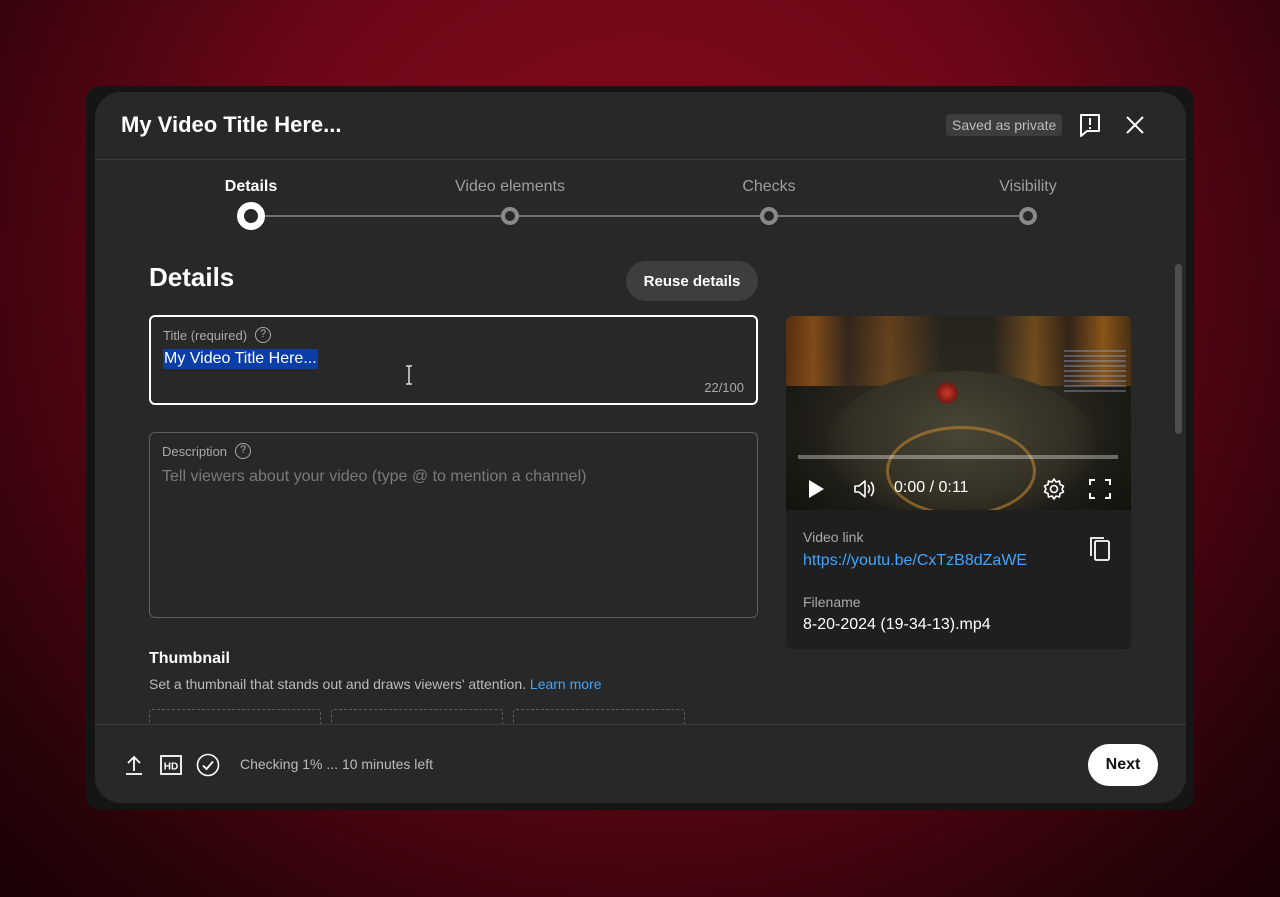 This screenshot has height=897, width=1280. What do you see at coordinates (171, 767) in the screenshot?
I see `svg-text: HD` at bounding box center [171, 767].